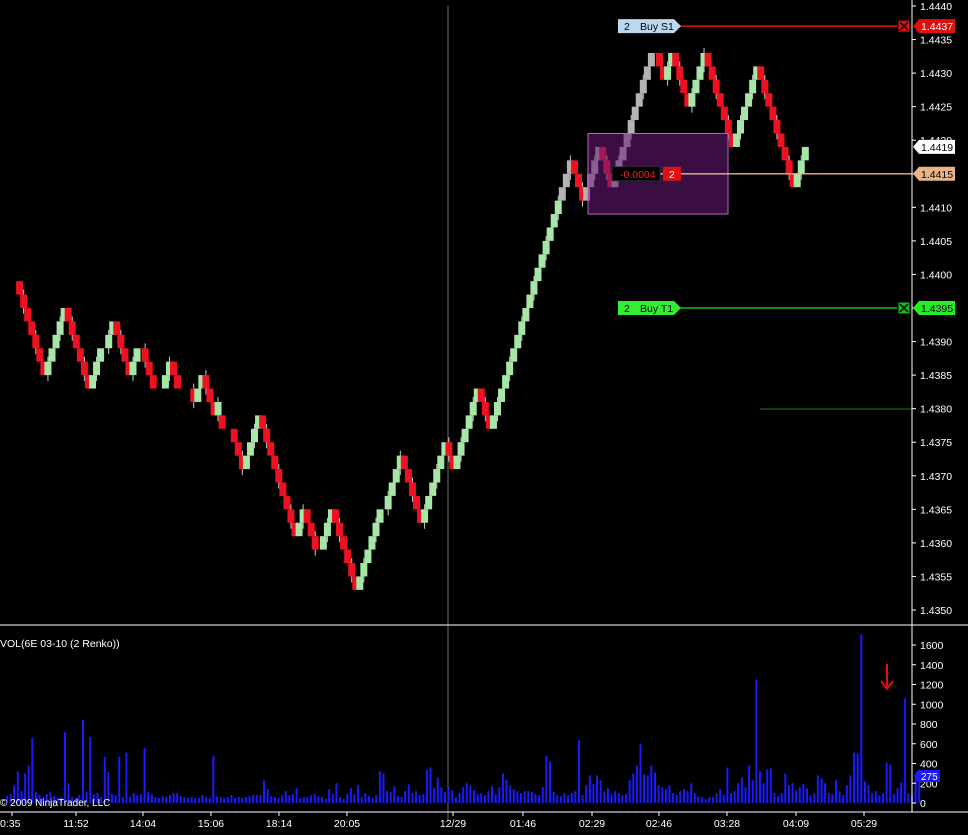  I want to click on position-qty: 2, so click(672, 175).